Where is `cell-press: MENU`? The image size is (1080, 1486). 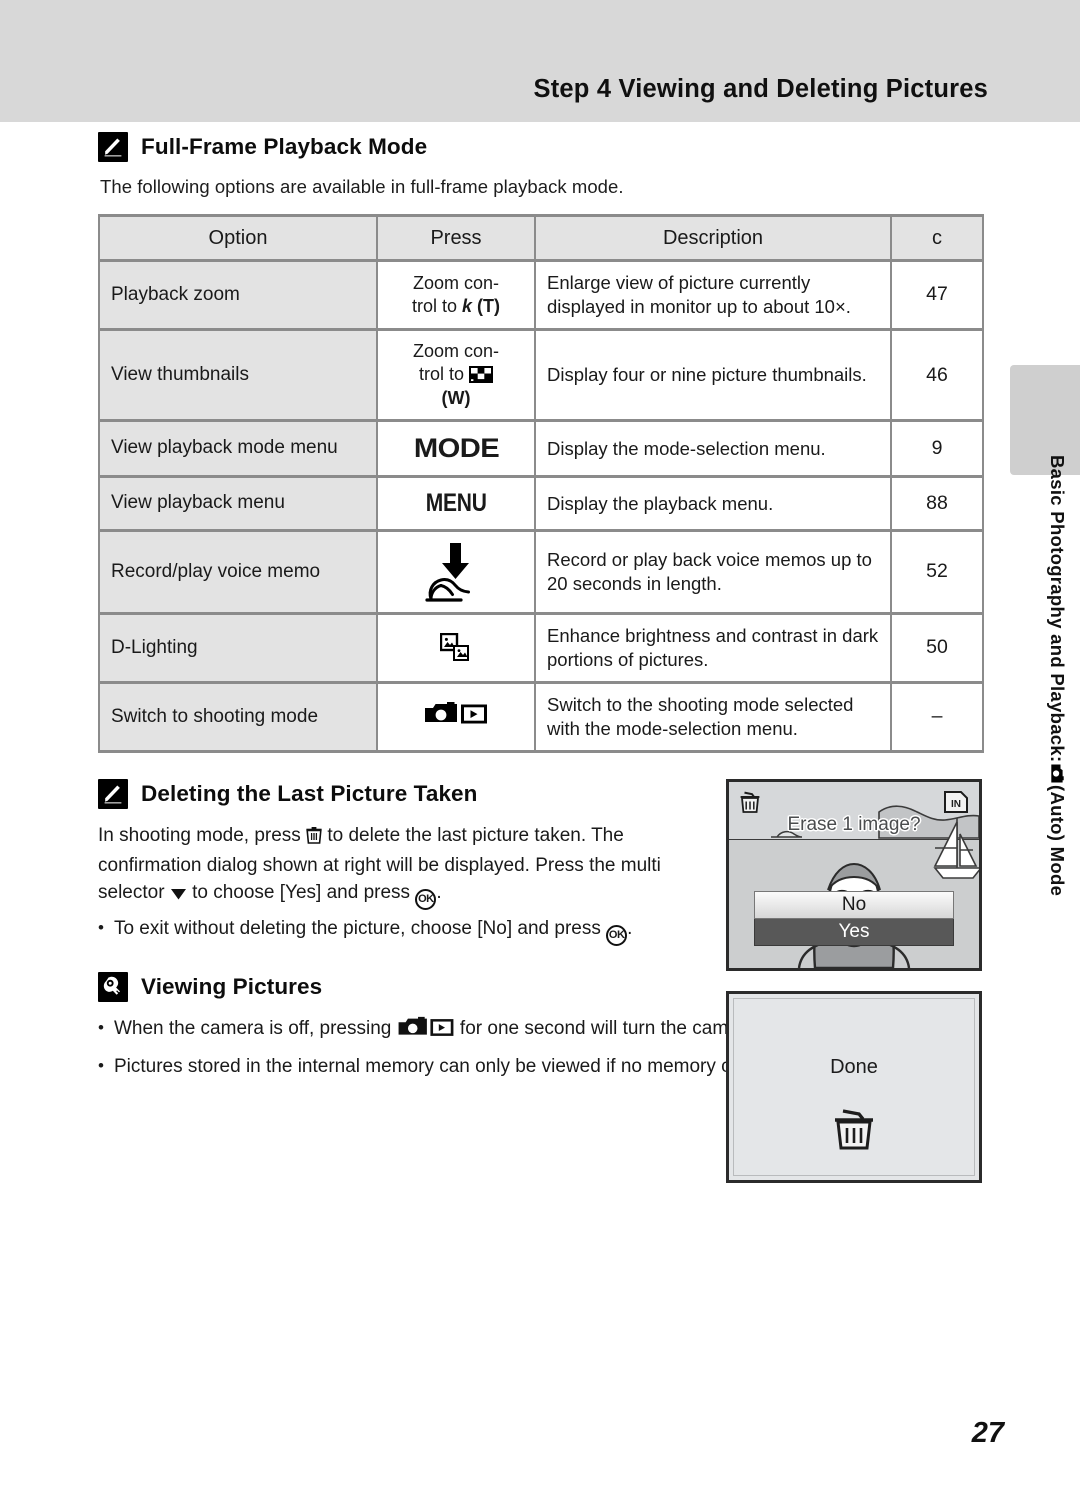 cell-press: MENU is located at coordinates (456, 503).